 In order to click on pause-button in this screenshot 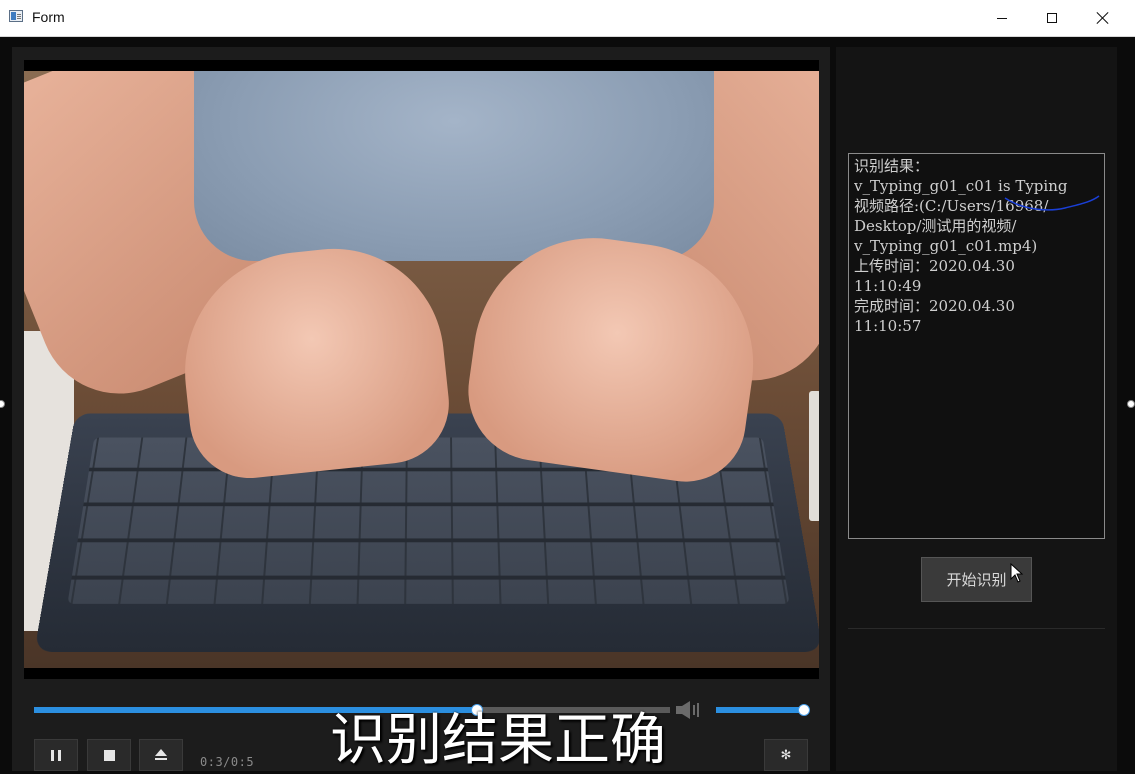, I will do `click(56, 755)`.